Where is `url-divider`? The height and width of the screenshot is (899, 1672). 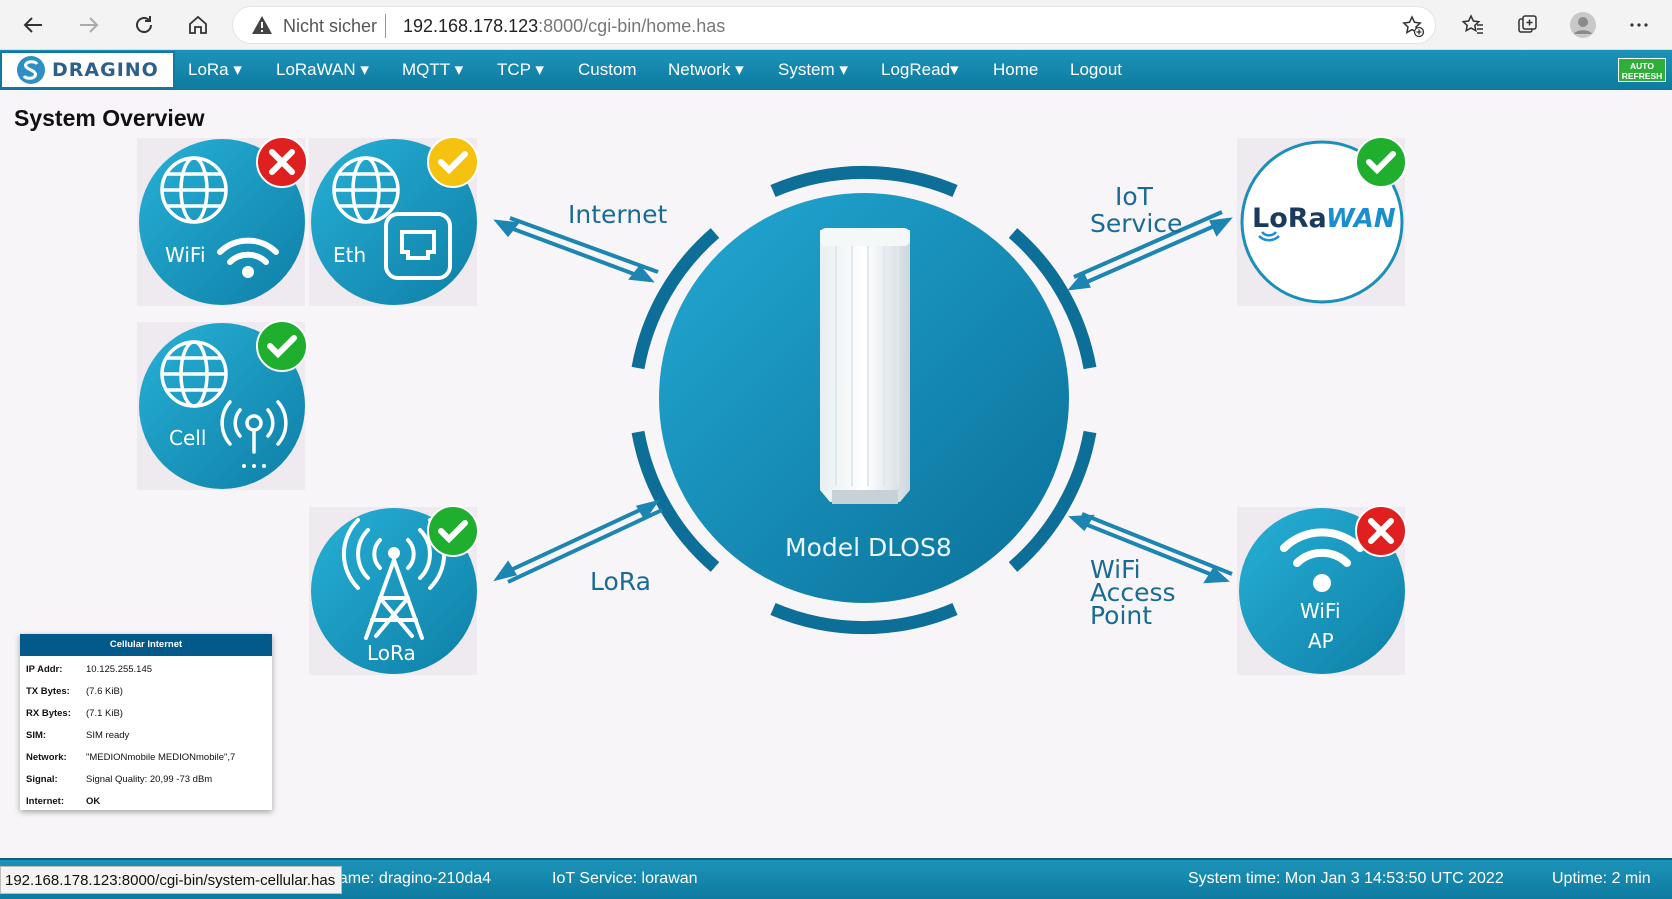
url-divider is located at coordinates (385, 26).